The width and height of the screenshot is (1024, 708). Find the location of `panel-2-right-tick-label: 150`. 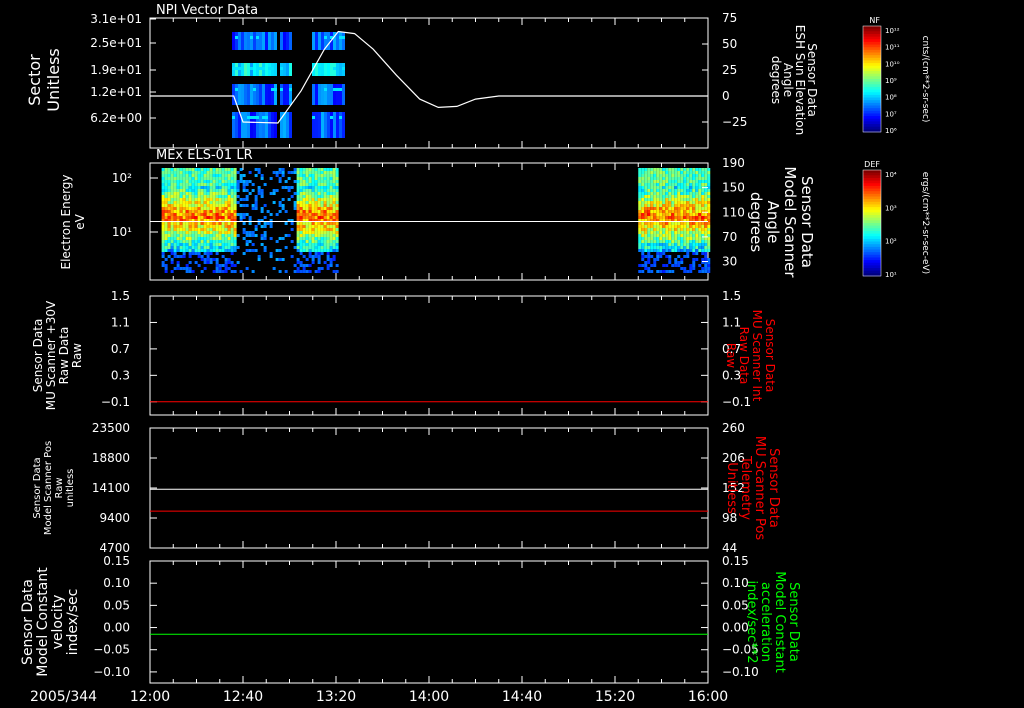

panel-2-right-tick-label: 150 is located at coordinates (733, 188).